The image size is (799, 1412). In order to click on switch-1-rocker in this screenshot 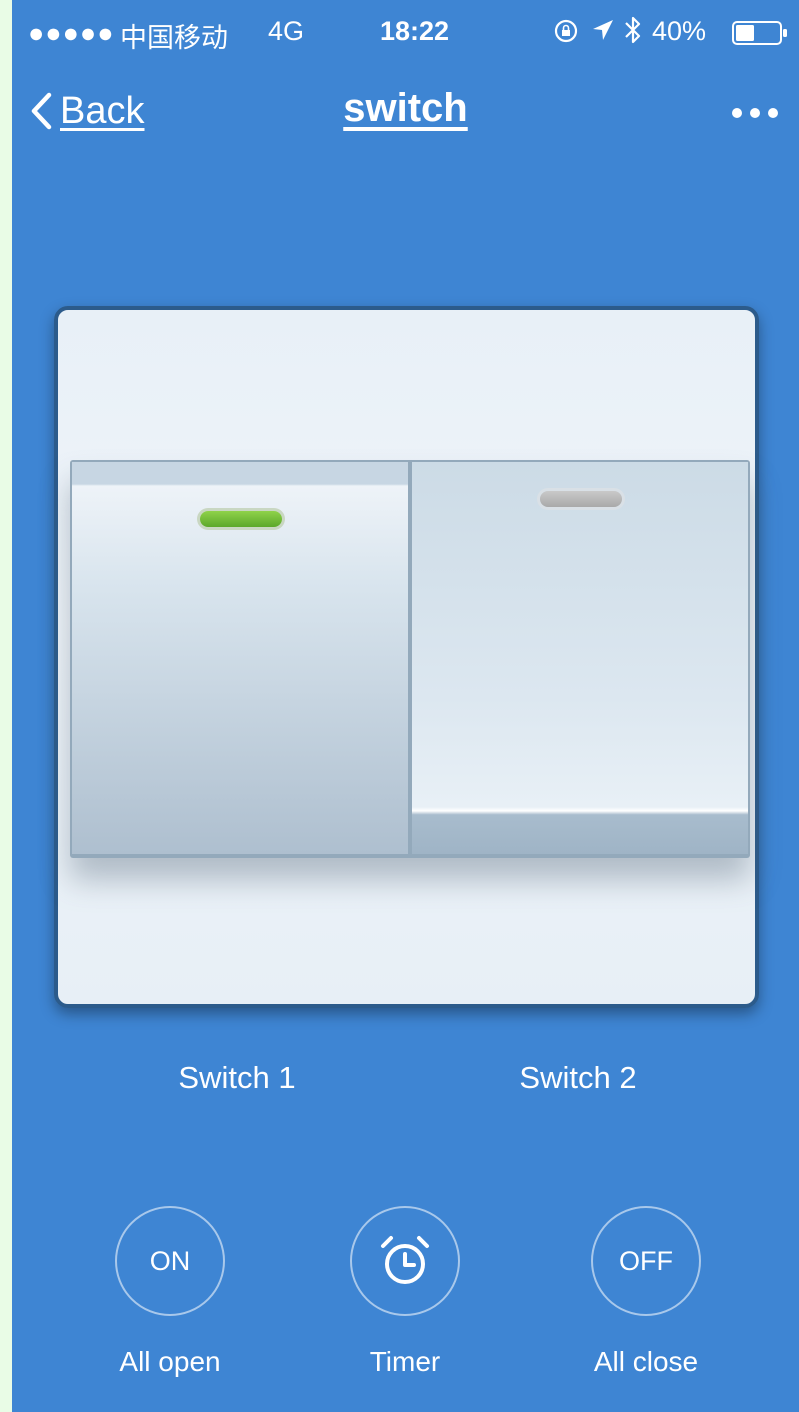, I will do `click(240, 658)`.